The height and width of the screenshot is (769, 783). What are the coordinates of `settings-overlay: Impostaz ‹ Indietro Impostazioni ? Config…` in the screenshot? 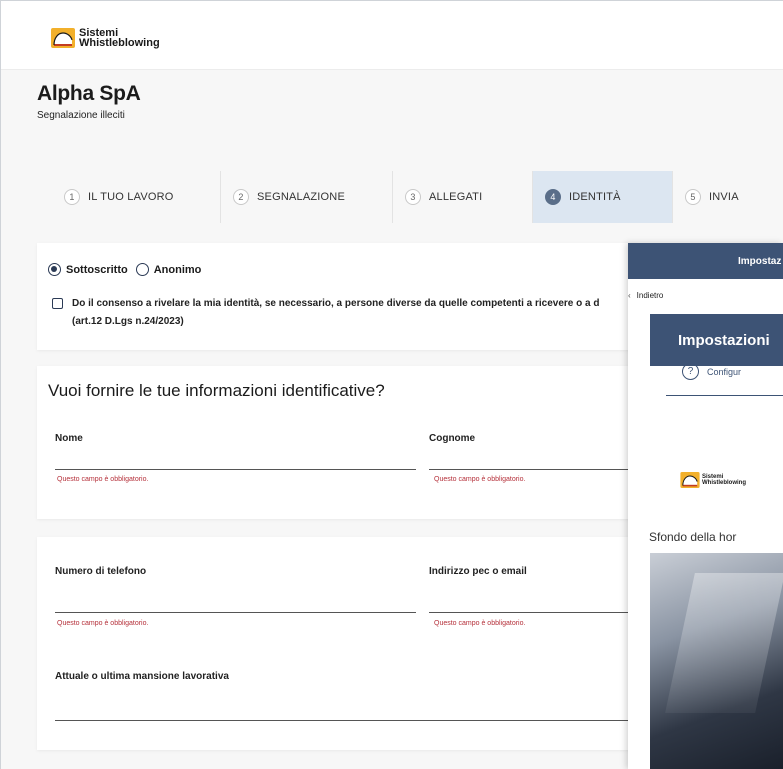 It's located at (705, 506).